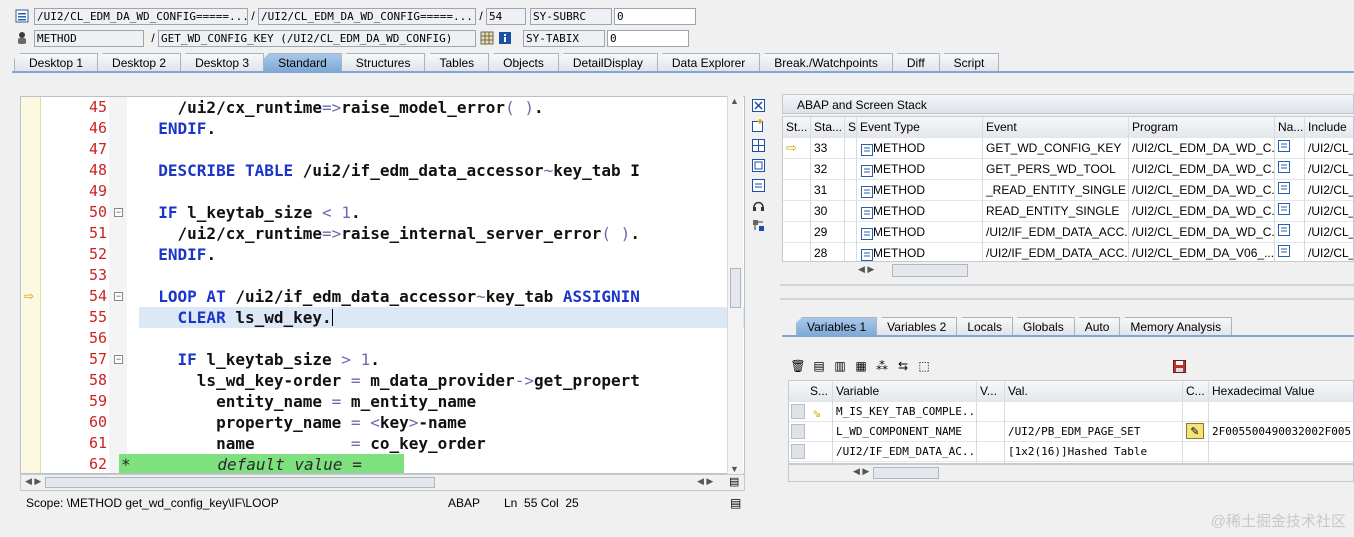 The width and height of the screenshot is (1354, 537). What do you see at coordinates (382, 275) in the screenshot?
I see `code-line: 53` at bounding box center [382, 275].